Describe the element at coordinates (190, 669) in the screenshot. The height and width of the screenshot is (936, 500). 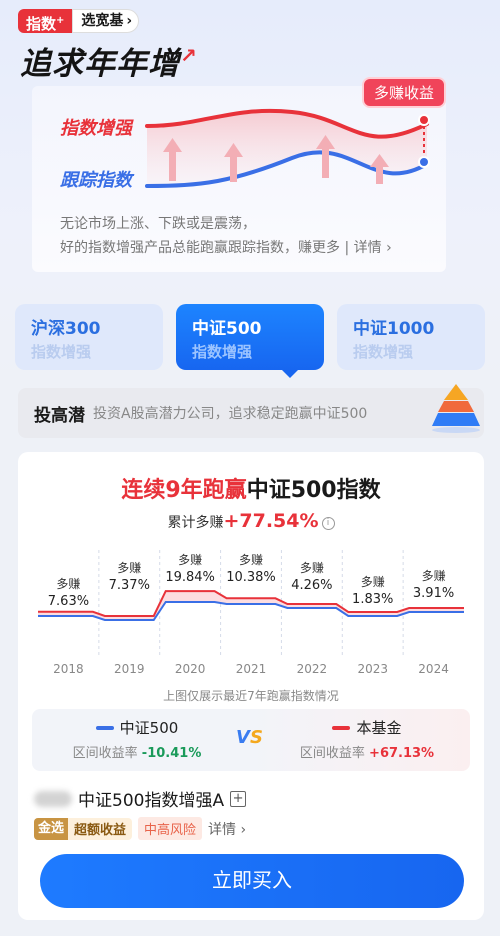
I see `x-tick-label: 2020` at that location.